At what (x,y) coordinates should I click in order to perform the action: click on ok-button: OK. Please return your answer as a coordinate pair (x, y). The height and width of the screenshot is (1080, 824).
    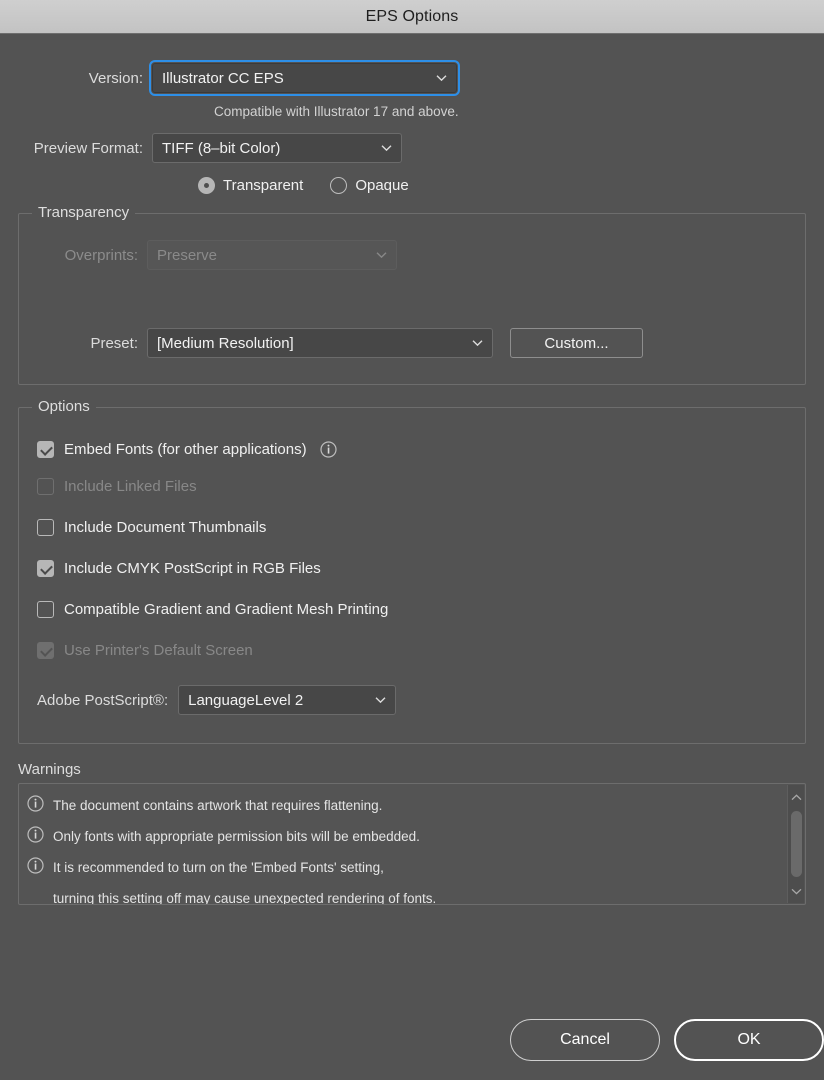
    Looking at the image, I should click on (749, 1040).